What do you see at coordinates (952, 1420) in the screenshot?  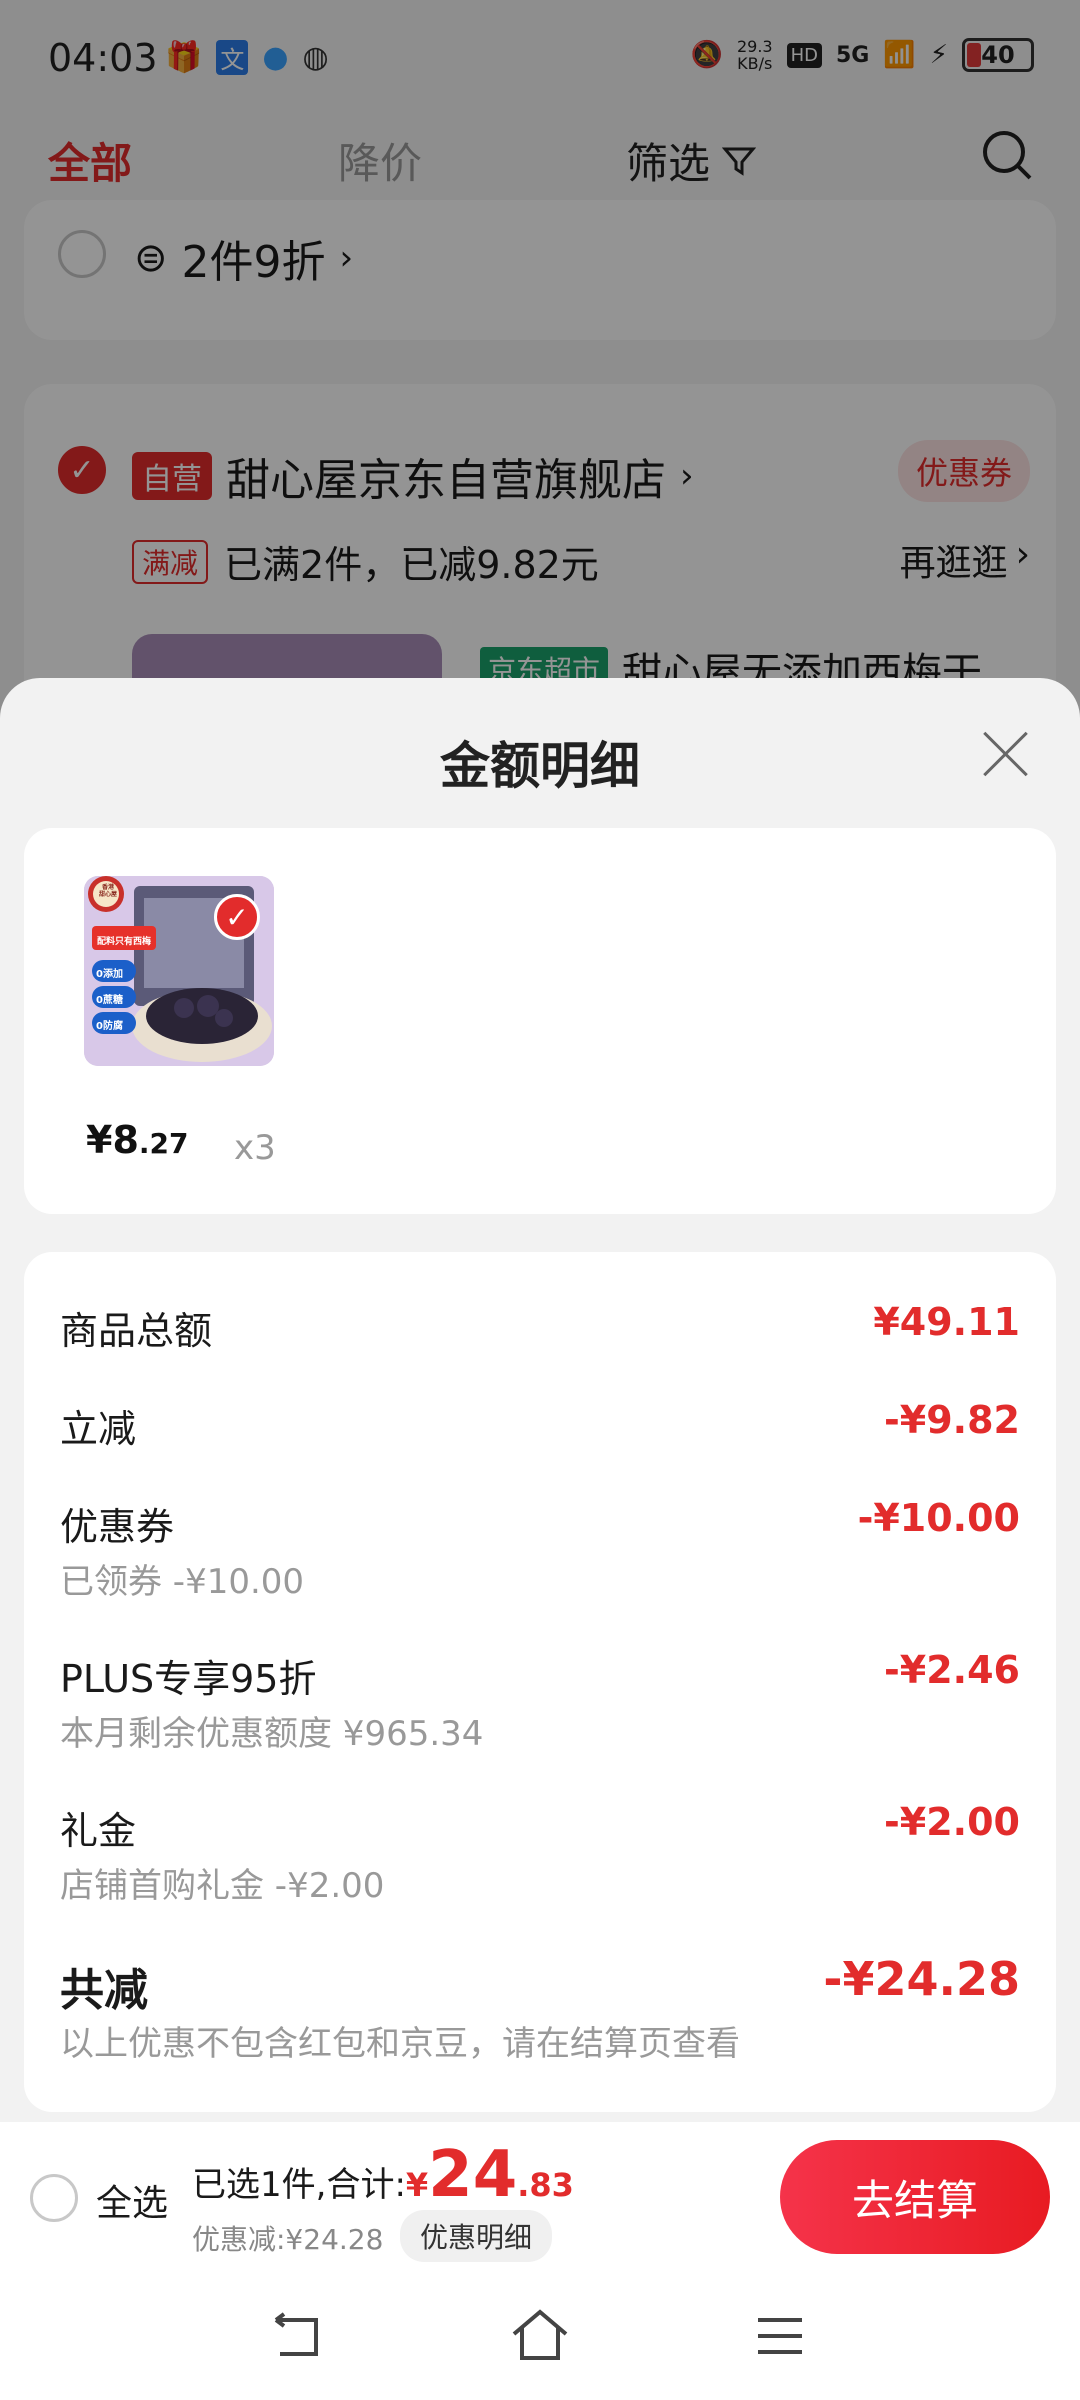 I see `row-value-instant-discount: -¥9.82` at bounding box center [952, 1420].